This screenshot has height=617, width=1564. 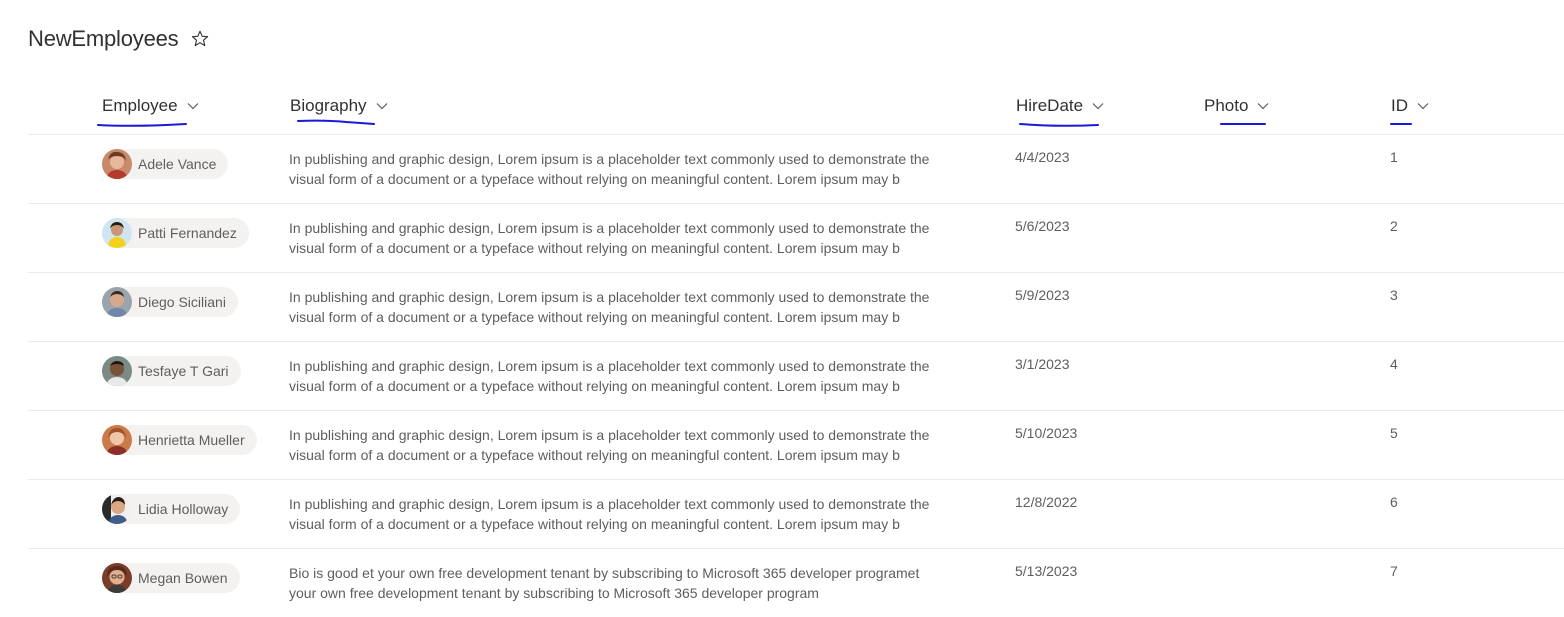 I want to click on persona-chip: Adele Vance, so click(x=165, y=164).